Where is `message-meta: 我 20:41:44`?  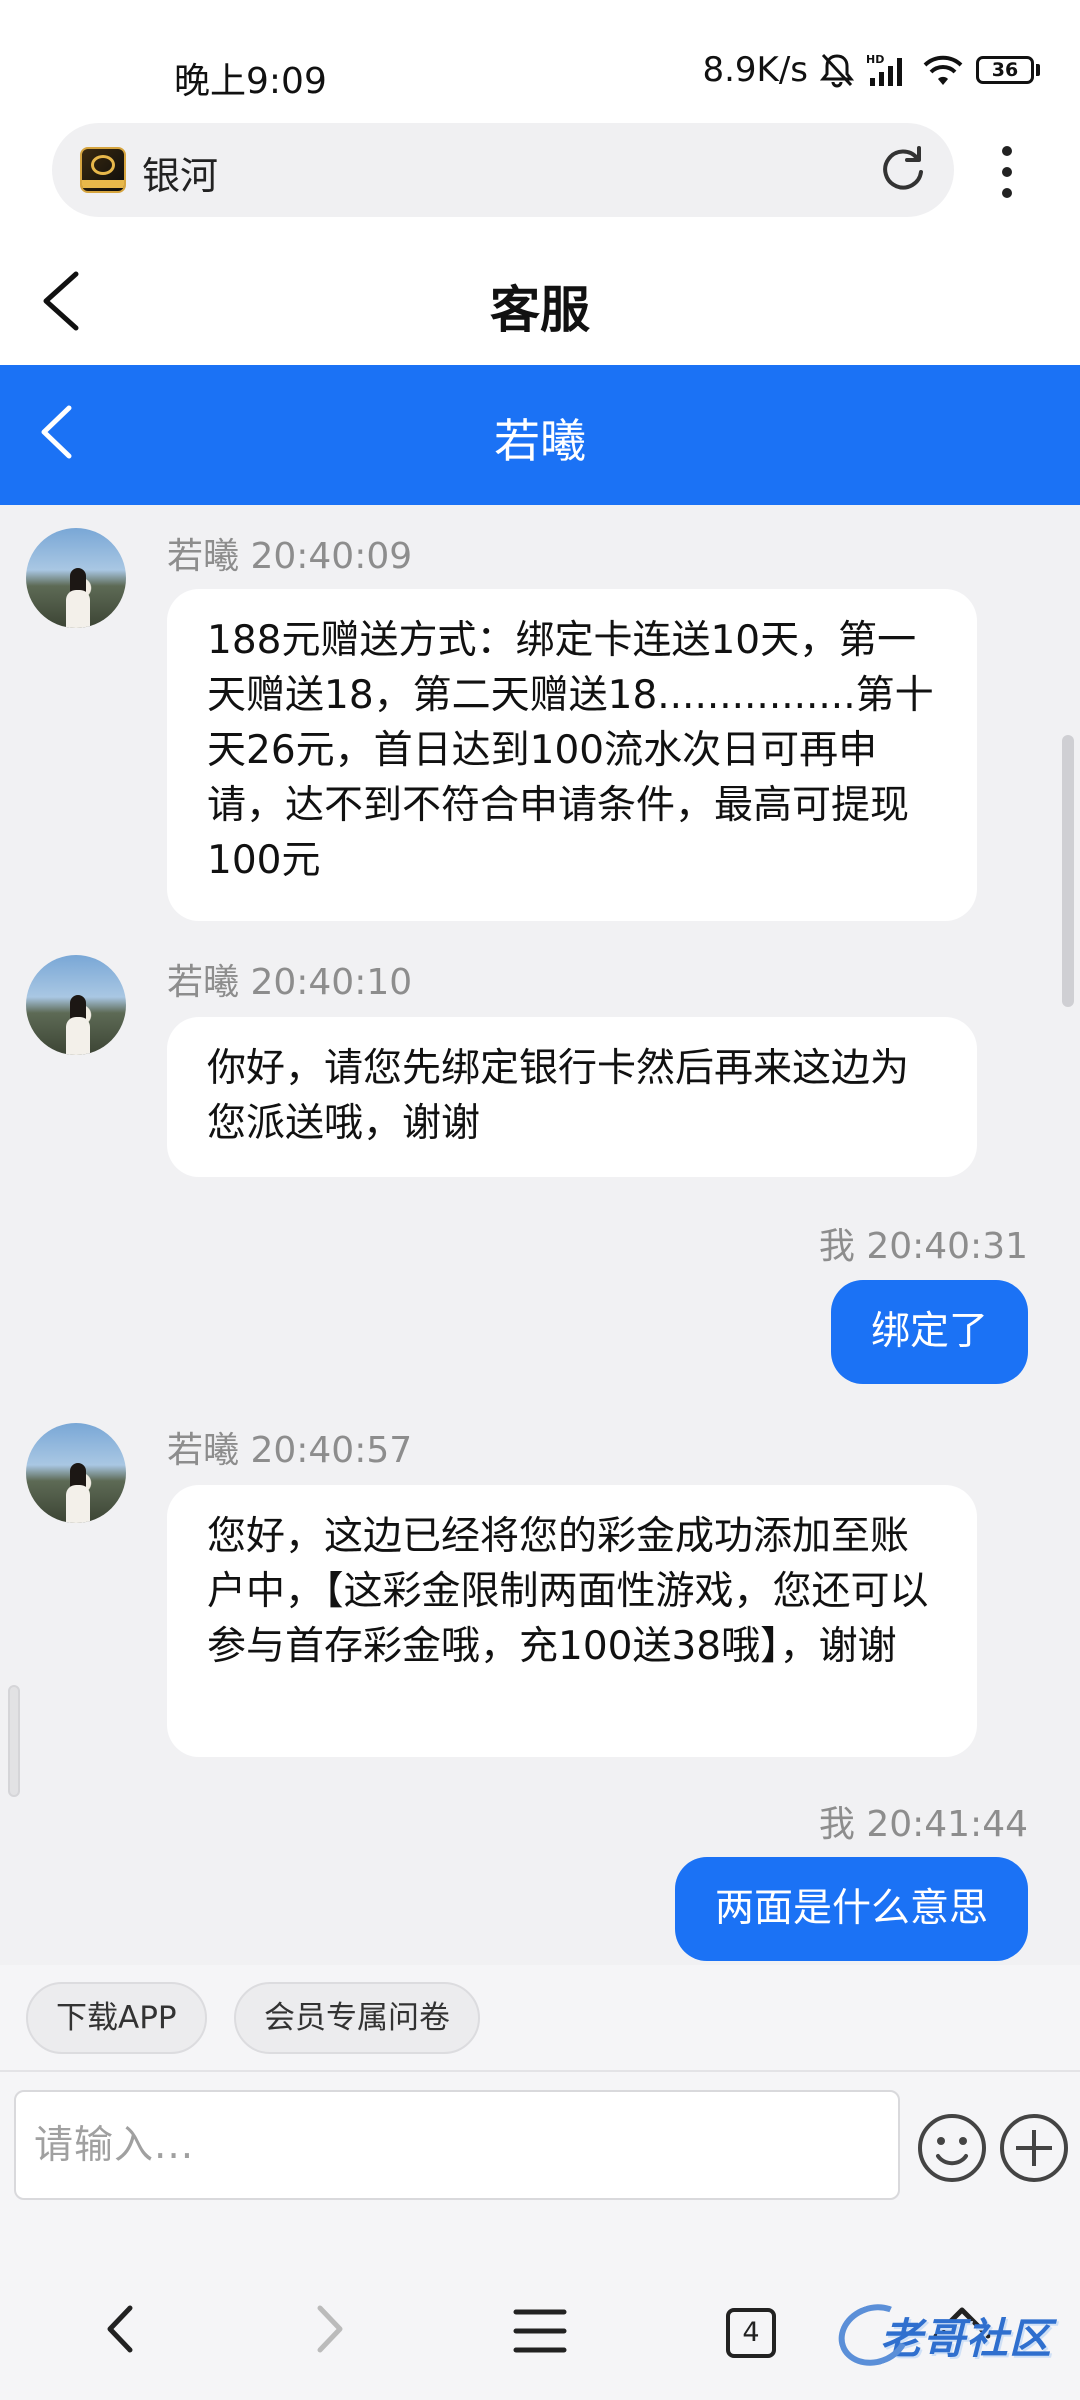
message-meta: 我 20:41:44 is located at coordinates (923, 1821).